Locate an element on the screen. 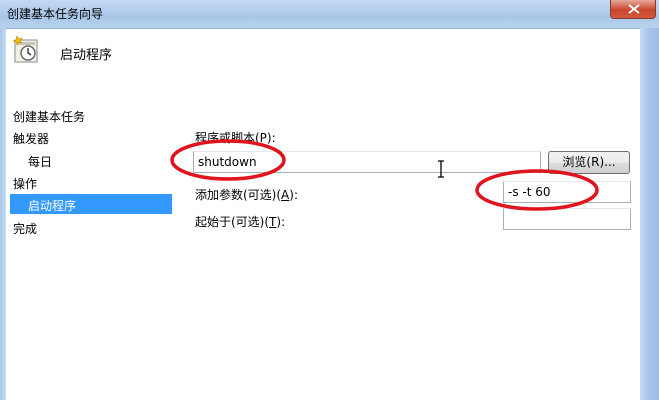 This screenshot has width=659, height=400. start-in-label-text: 起始于(可选)( is located at coordinates (232, 222).